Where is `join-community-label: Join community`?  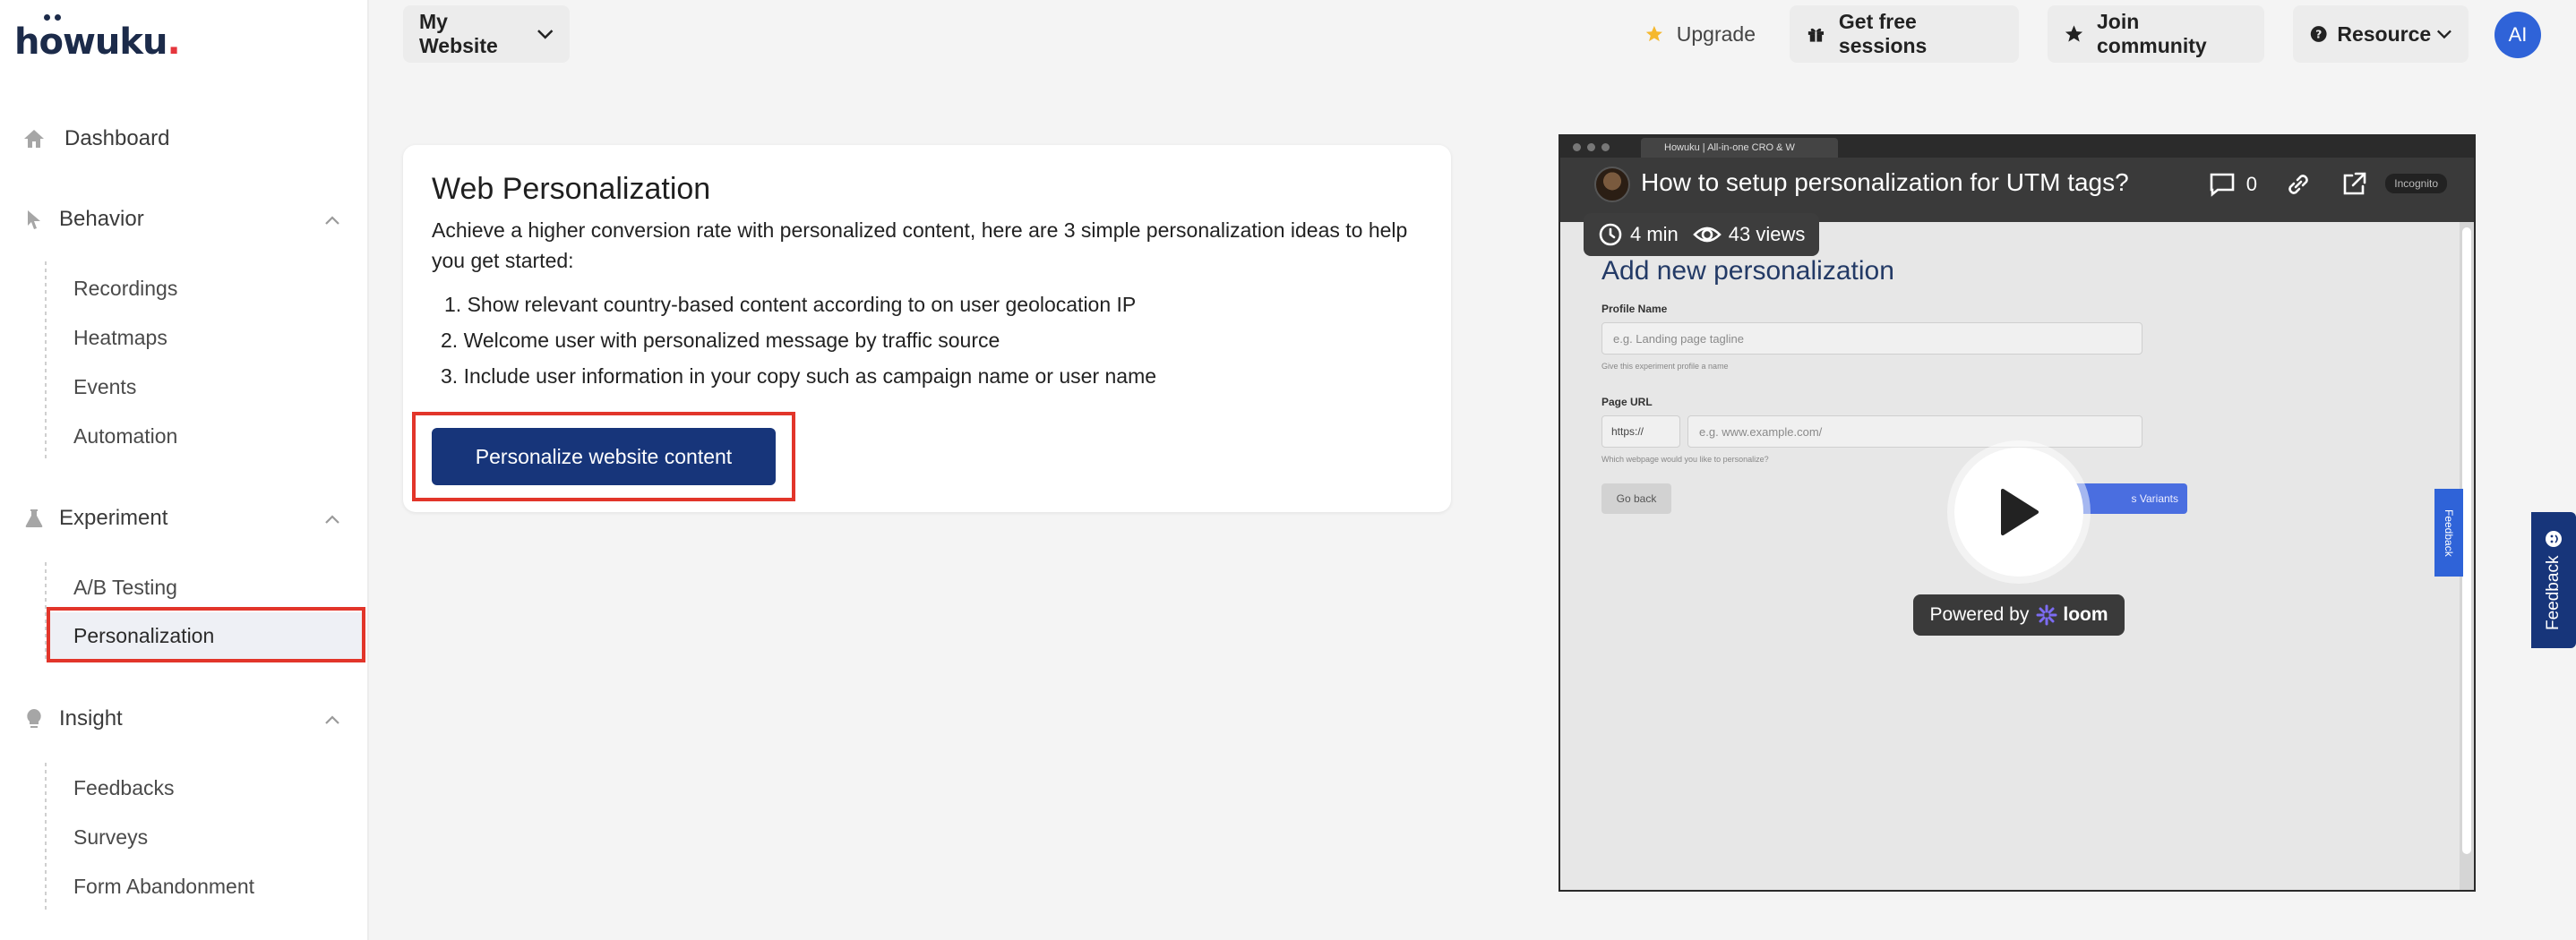
join-community-label: Join community is located at coordinates (2152, 33).